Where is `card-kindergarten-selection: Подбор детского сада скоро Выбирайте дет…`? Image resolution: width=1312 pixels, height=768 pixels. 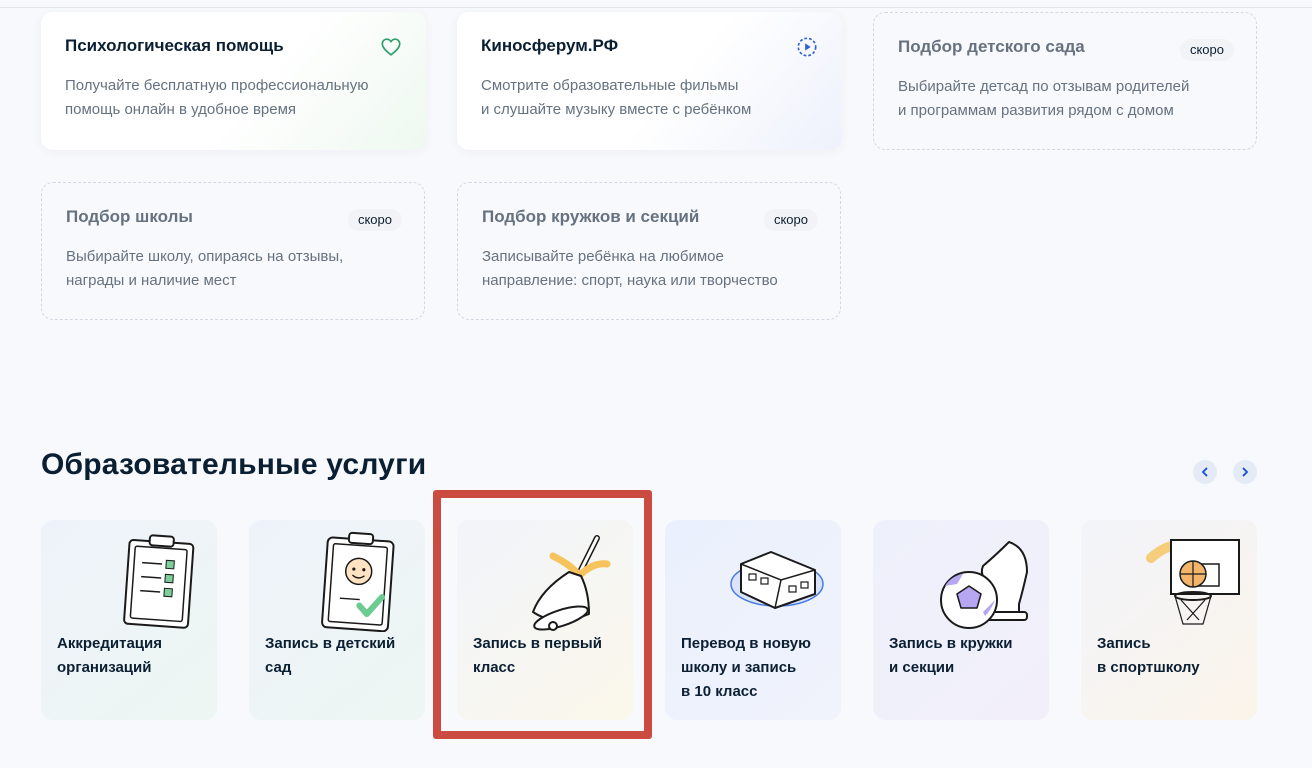 card-kindergarten-selection: Подбор детского сада скоро Выбирайте дет… is located at coordinates (1065, 81).